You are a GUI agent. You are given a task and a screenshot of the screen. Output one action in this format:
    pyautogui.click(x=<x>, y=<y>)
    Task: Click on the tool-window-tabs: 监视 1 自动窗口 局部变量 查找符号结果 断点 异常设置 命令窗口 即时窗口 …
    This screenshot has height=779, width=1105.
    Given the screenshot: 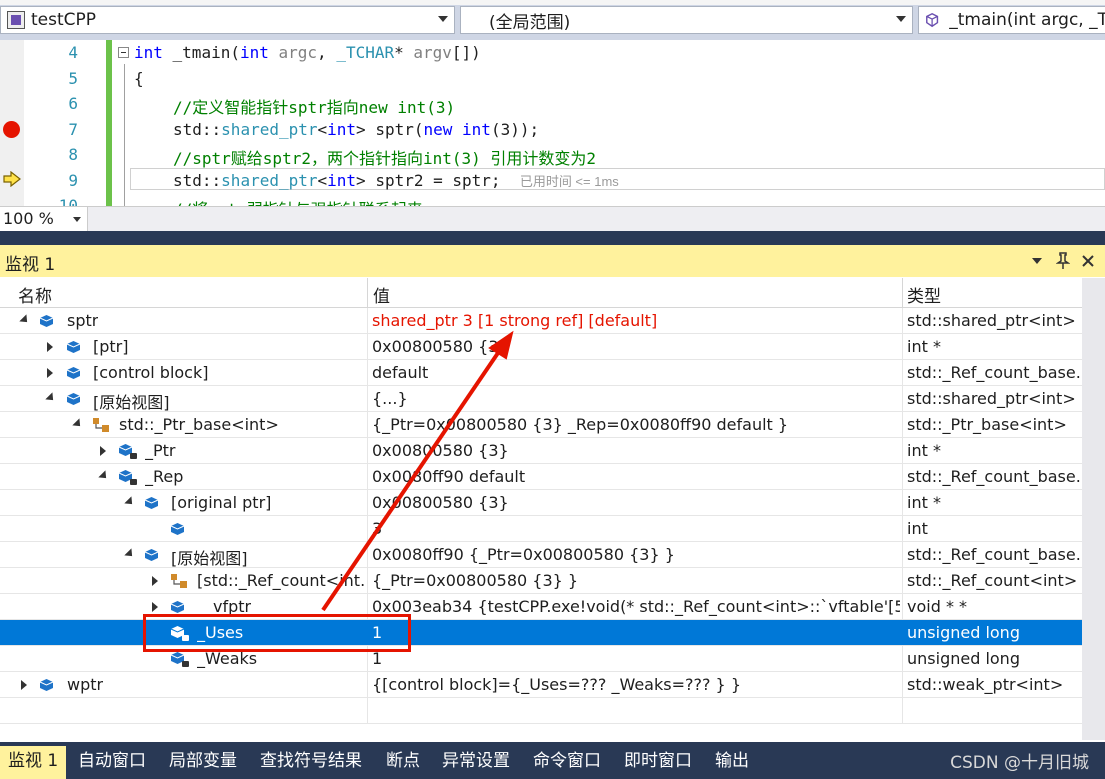 What is the action you would take?
    pyautogui.click(x=552, y=760)
    